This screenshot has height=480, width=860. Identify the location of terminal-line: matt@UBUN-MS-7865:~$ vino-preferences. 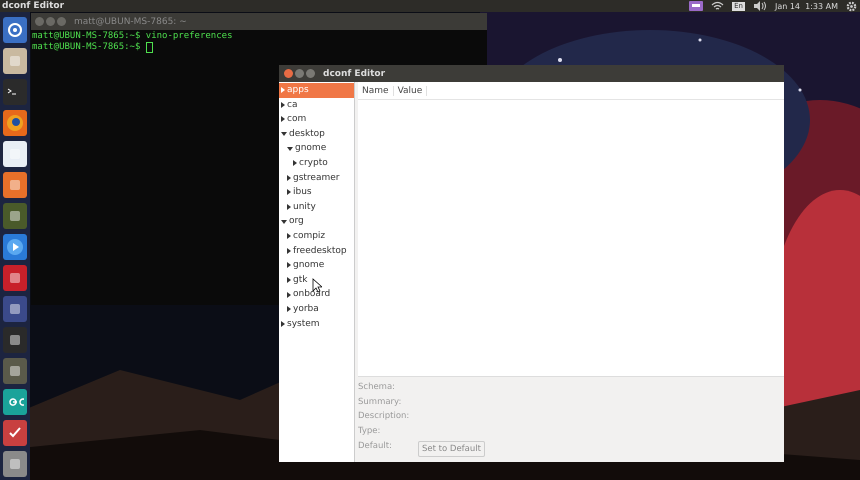
(132, 36).